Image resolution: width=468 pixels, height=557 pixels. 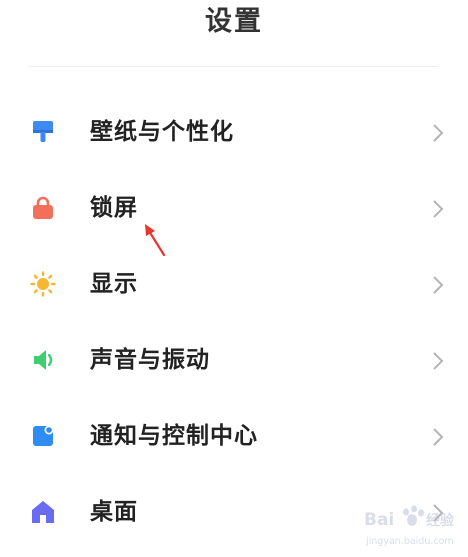 I want to click on settings-item-label: 桌面, so click(x=114, y=512).